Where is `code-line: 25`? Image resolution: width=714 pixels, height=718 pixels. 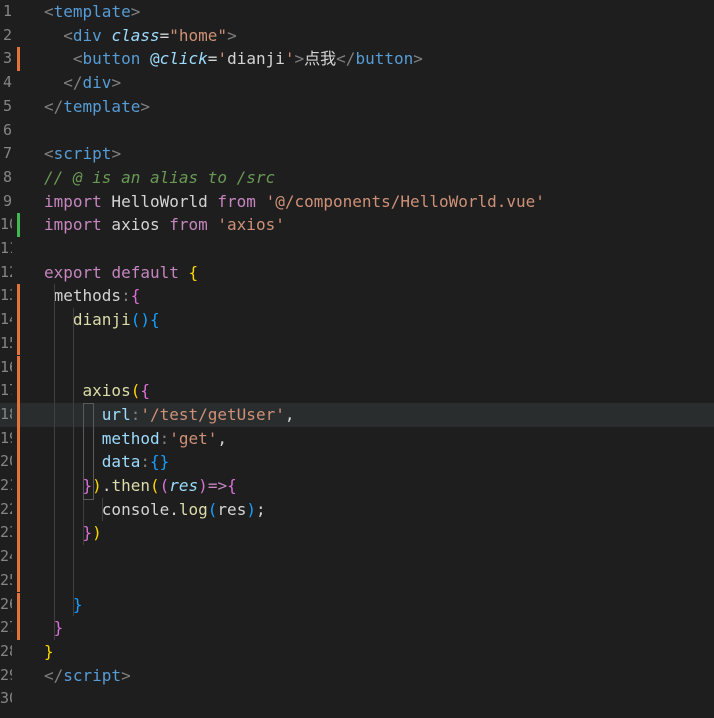 code-line: 25 is located at coordinates (357, 580).